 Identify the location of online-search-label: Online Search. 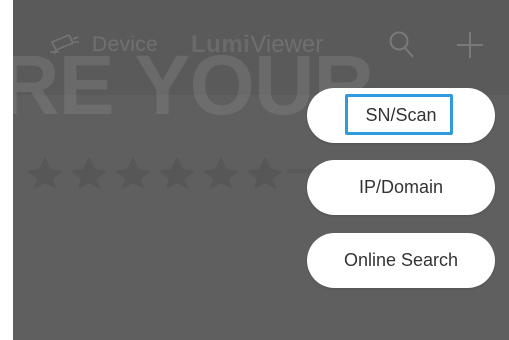
(401, 260).